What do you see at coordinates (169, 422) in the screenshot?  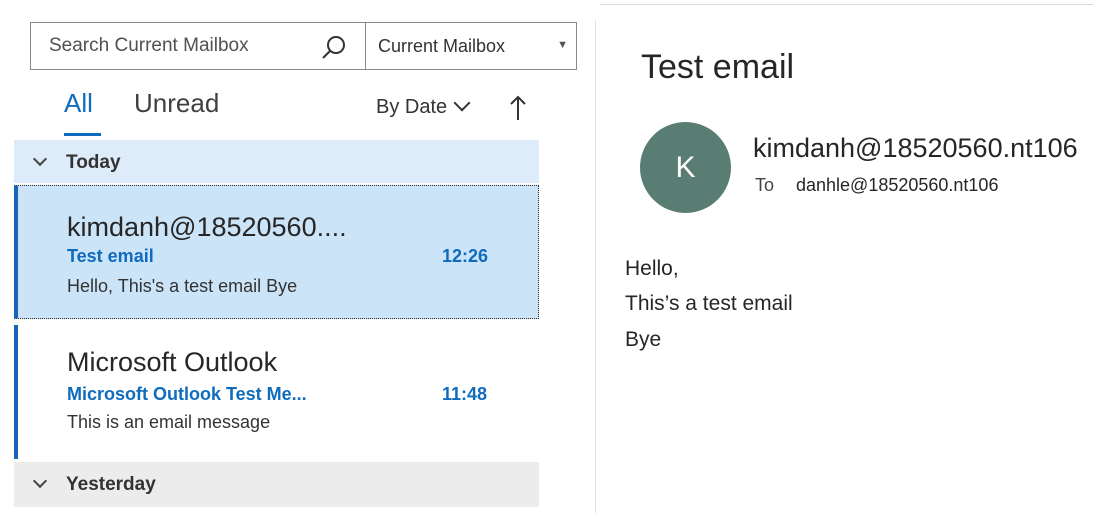 I see `message-preview: This is an email message` at bounding box center [169, 422].